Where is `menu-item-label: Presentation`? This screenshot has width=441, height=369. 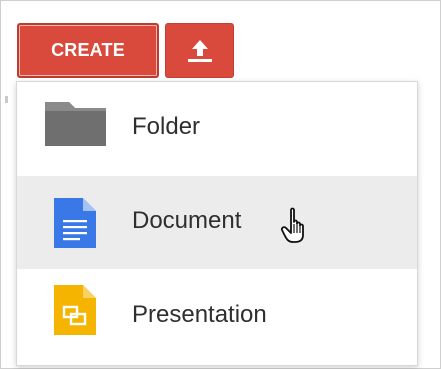
menu-item-label: Presentation is located at coordinates (199, 314).